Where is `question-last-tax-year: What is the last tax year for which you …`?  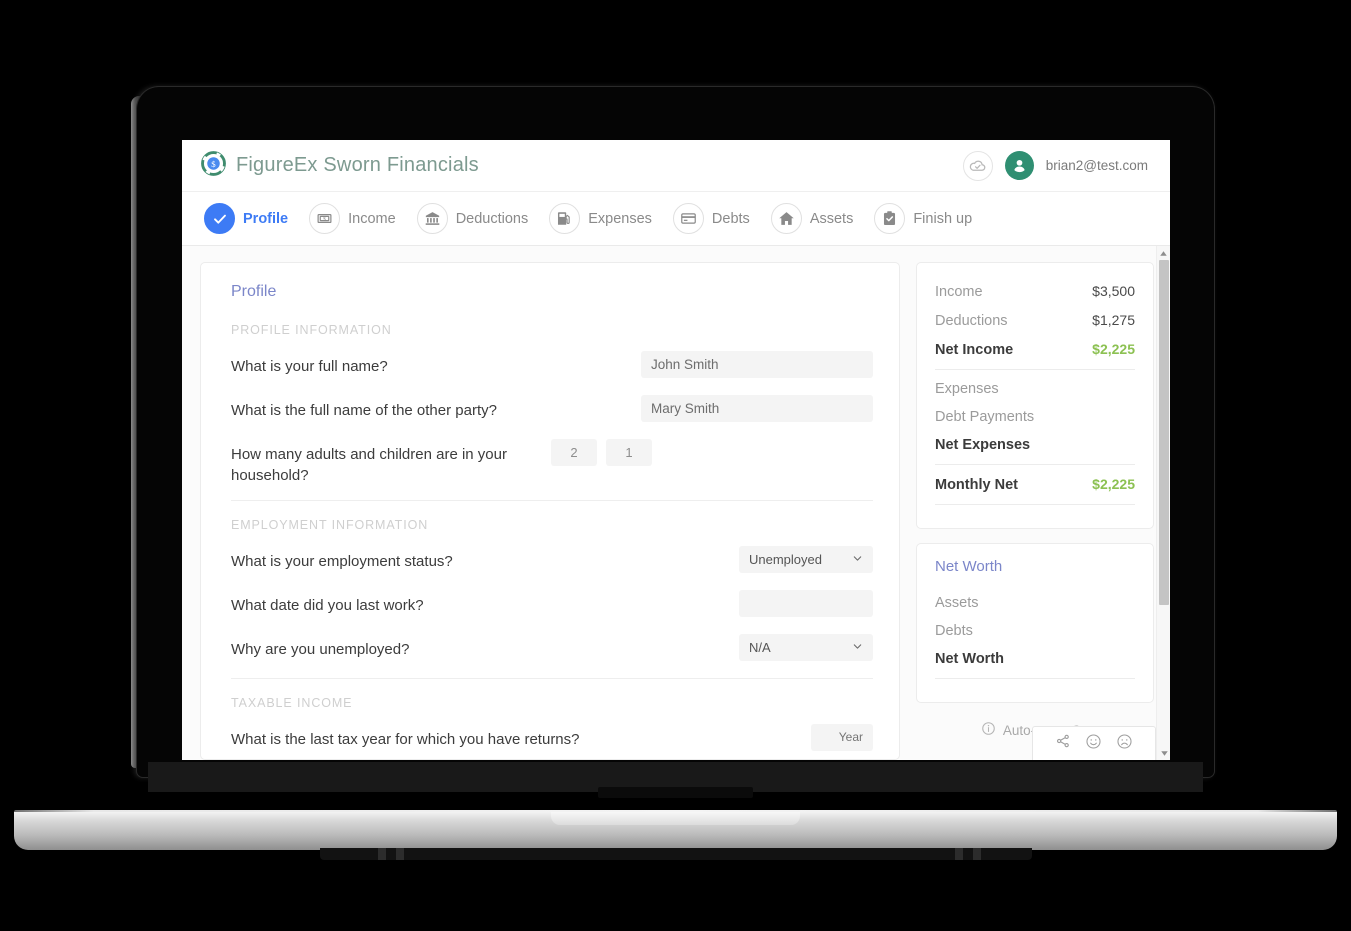 question-last-tax-year: What is the last tax year for which you … is located at coordinates (405, 739).